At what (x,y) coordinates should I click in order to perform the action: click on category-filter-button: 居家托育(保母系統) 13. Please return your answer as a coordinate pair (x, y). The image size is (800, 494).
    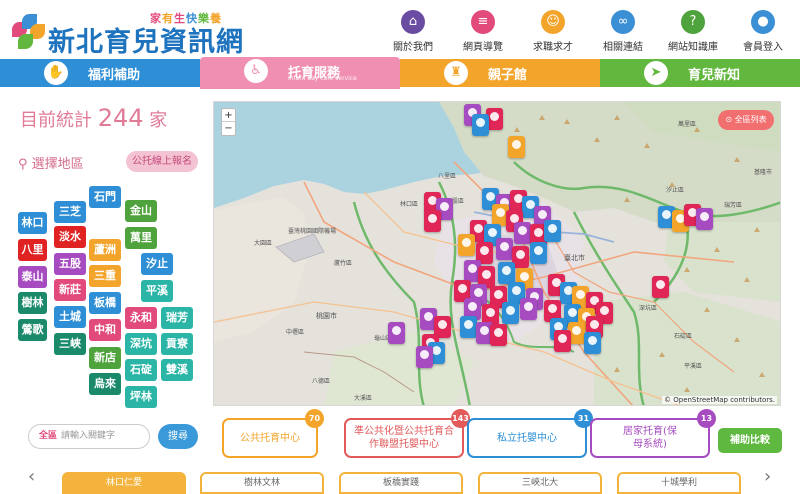
    Looking at the image, I should click on (653, 433).